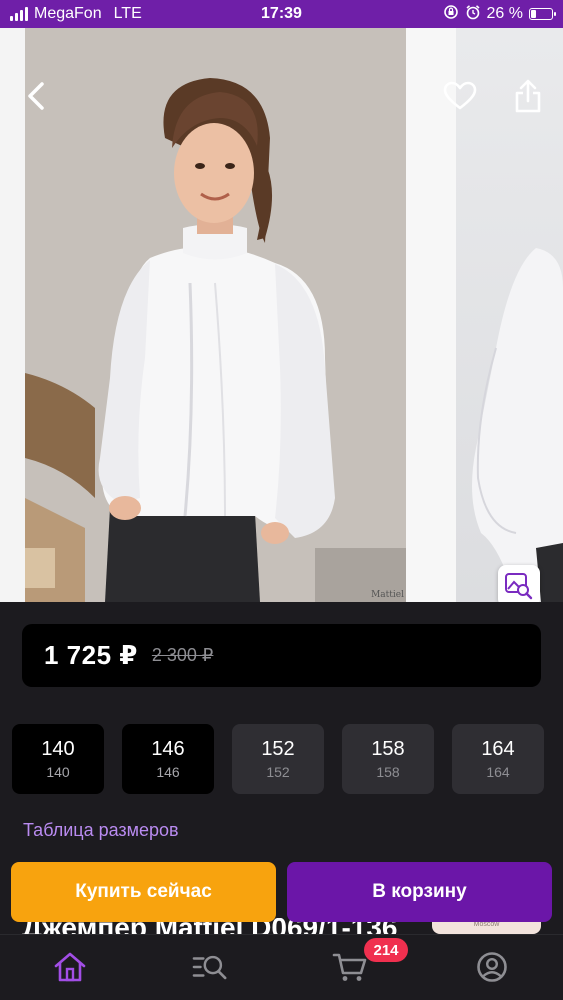 This screenshot has height=1000, width=563. I want to click on network-type: LTE, so click(127, 13).